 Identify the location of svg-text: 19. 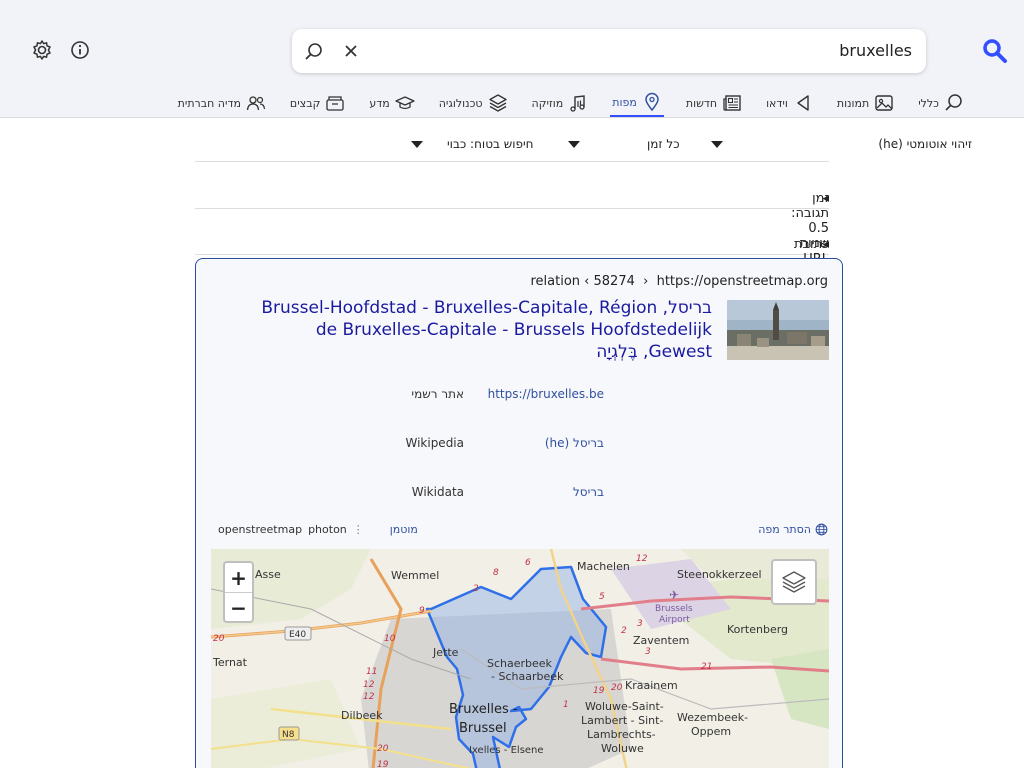
(383, 764).